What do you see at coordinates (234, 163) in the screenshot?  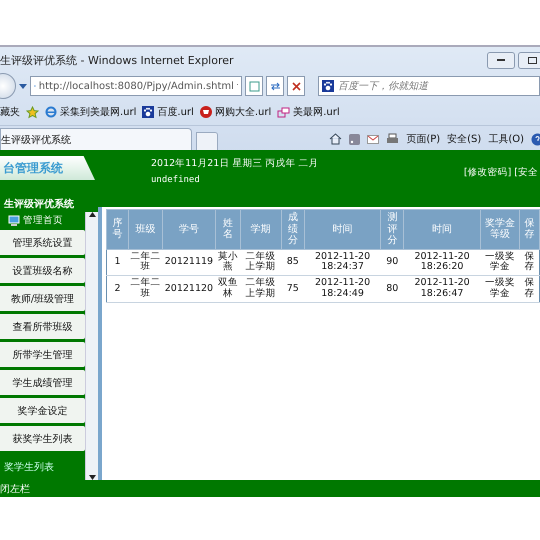 I see `date-text: 2012年11月21日 星期三 丙戌年 二月` at bounding box center [234, 163].